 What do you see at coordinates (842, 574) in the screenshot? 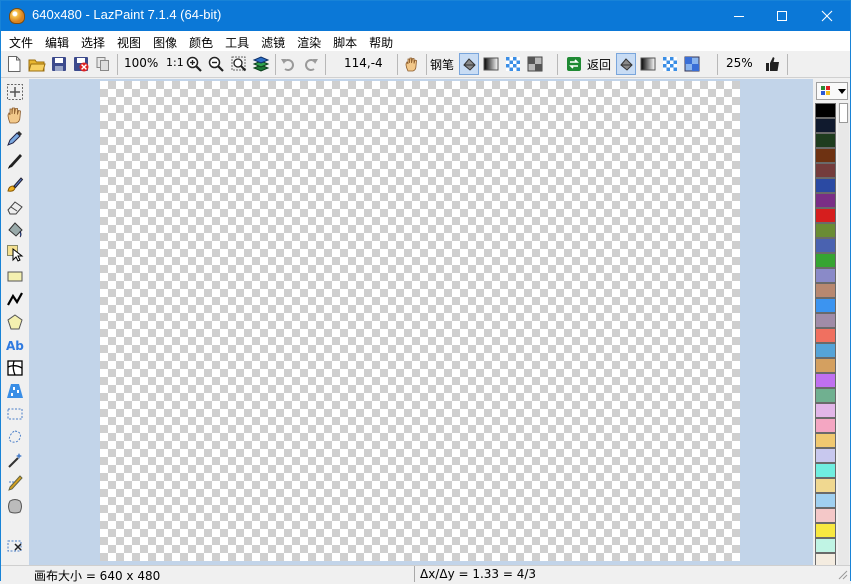
I see `resize-grip-icon` at bounding box center [842, 574].